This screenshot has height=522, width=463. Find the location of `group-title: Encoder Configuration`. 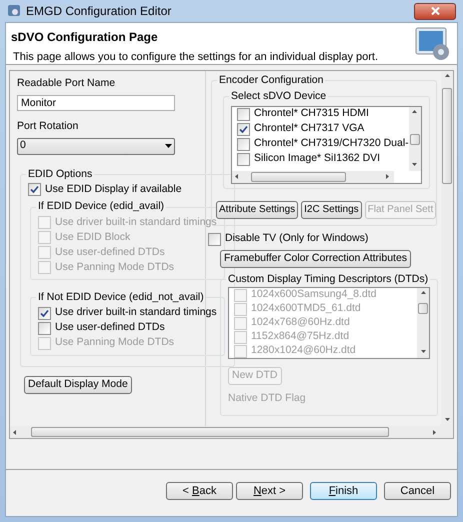

group-title: Encoder Configuration is located at coordinates (271, 80).